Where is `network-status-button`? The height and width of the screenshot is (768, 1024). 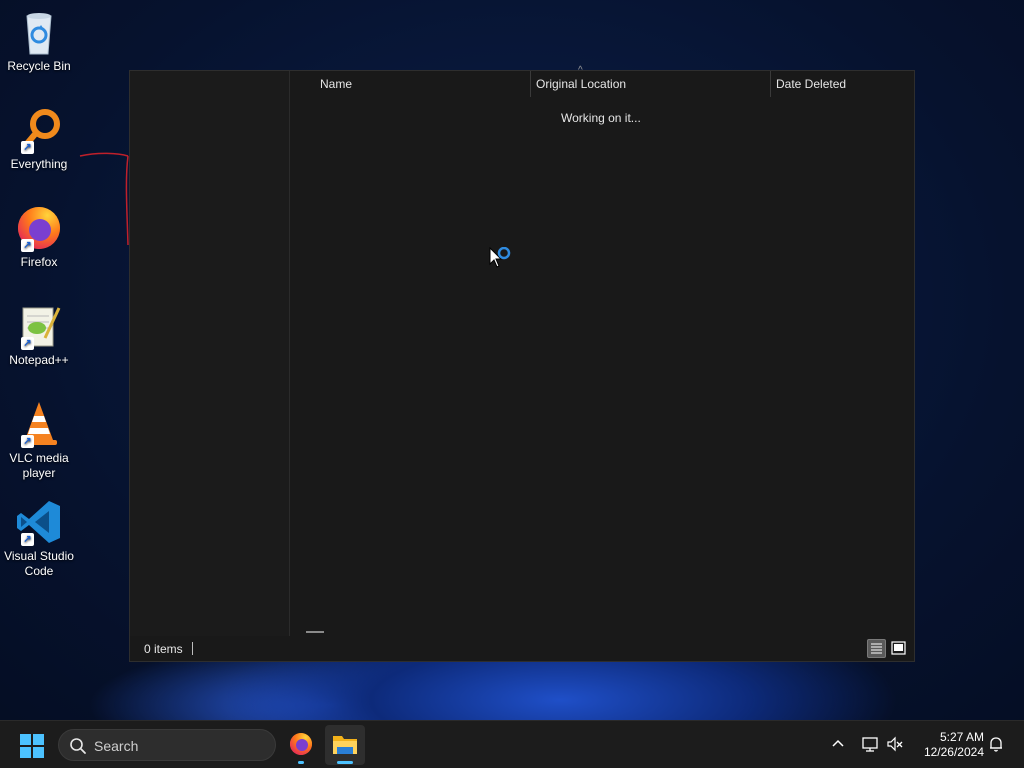 network-status-button is located at coordinates (870, 744).